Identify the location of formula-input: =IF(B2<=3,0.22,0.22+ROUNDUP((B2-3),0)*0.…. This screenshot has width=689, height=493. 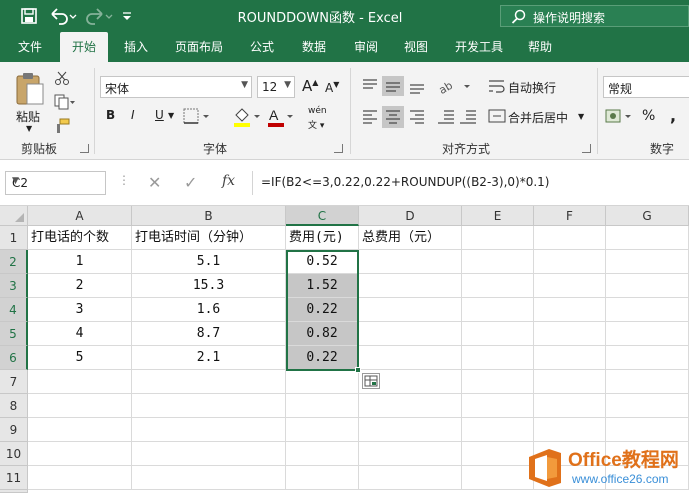
(470, 183).